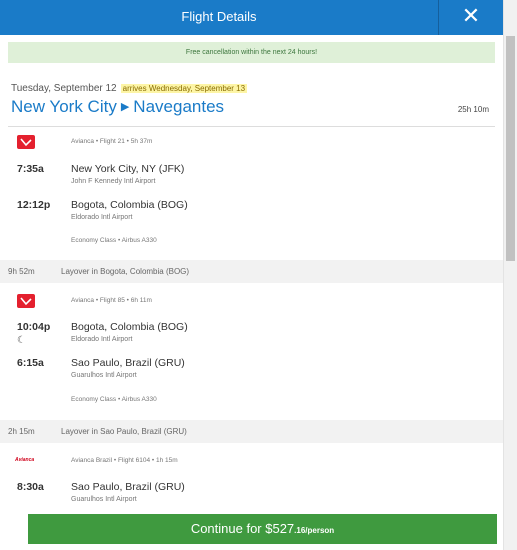 This screenshot has width=517, height=550. What do you see at coordinates (125, 271) in the screenshot?
I see `layover-description: Layover in Bogota, Colombia (BOG)` at bounding box center [125, 271].